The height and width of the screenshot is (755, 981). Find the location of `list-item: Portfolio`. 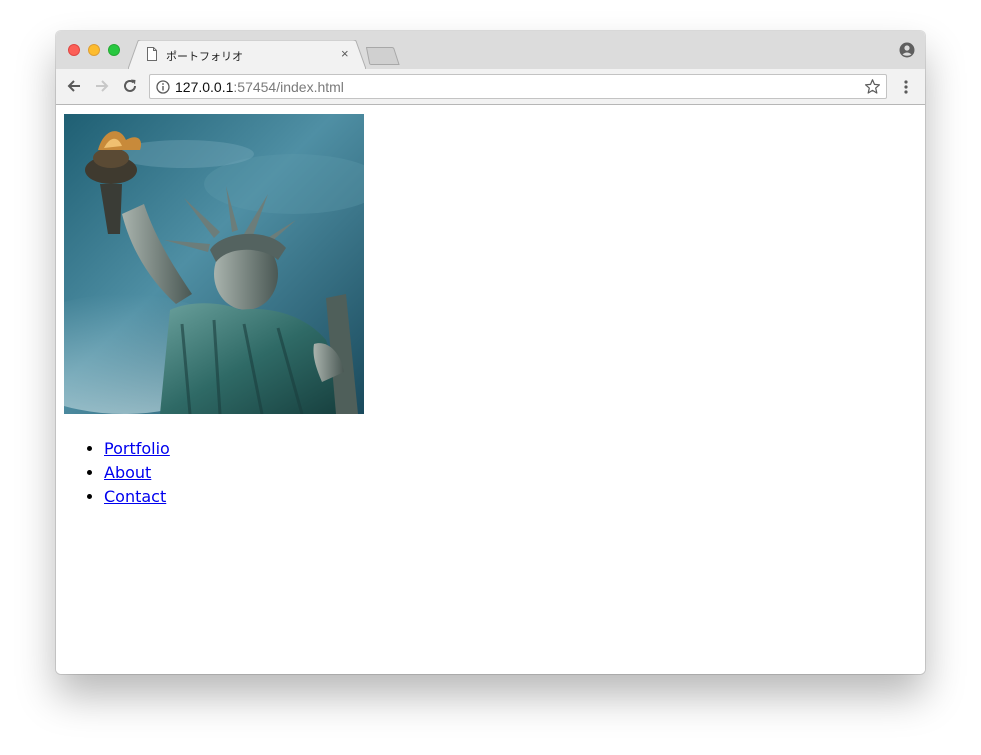

list-item: Portfolio is located at coordinates (137, 449).